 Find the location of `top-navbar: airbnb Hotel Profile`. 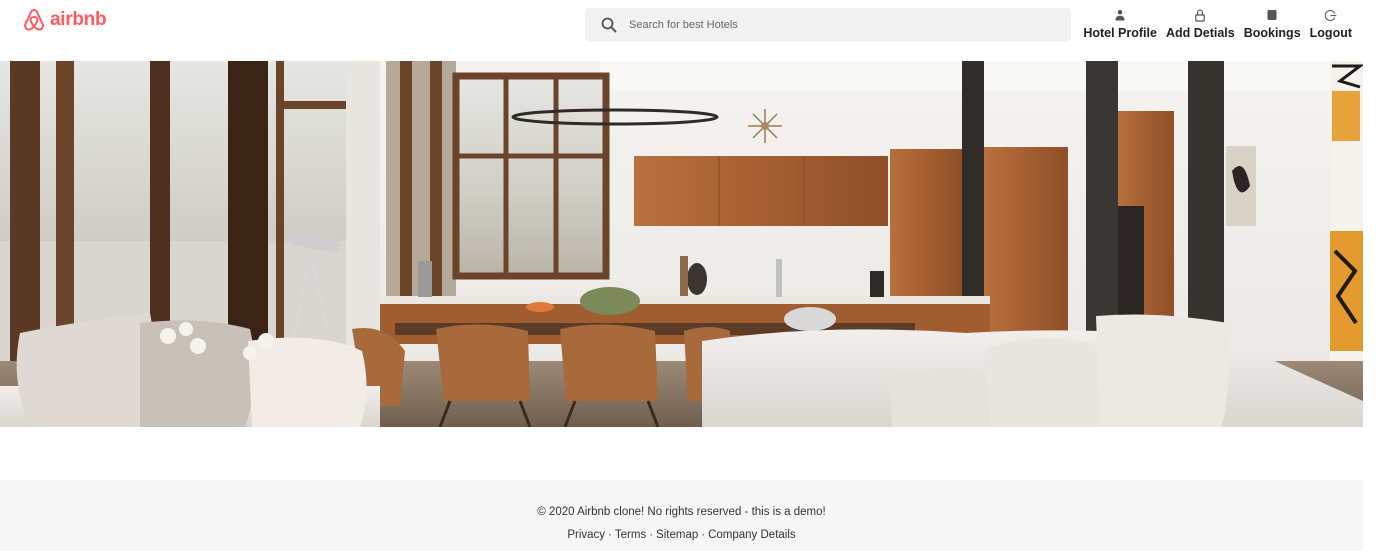

top-navbar: airbnb Hotel Profile is located at coordinates (689, 30).